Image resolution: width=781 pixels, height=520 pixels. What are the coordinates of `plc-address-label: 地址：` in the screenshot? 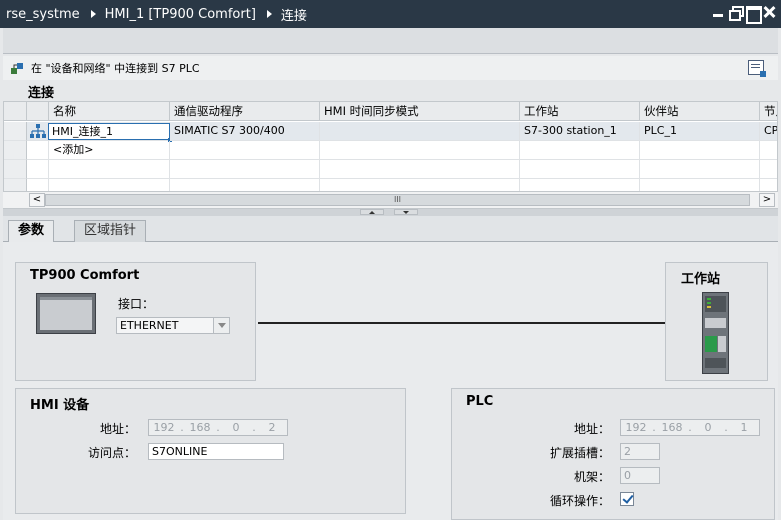 It's located at (591, 429).